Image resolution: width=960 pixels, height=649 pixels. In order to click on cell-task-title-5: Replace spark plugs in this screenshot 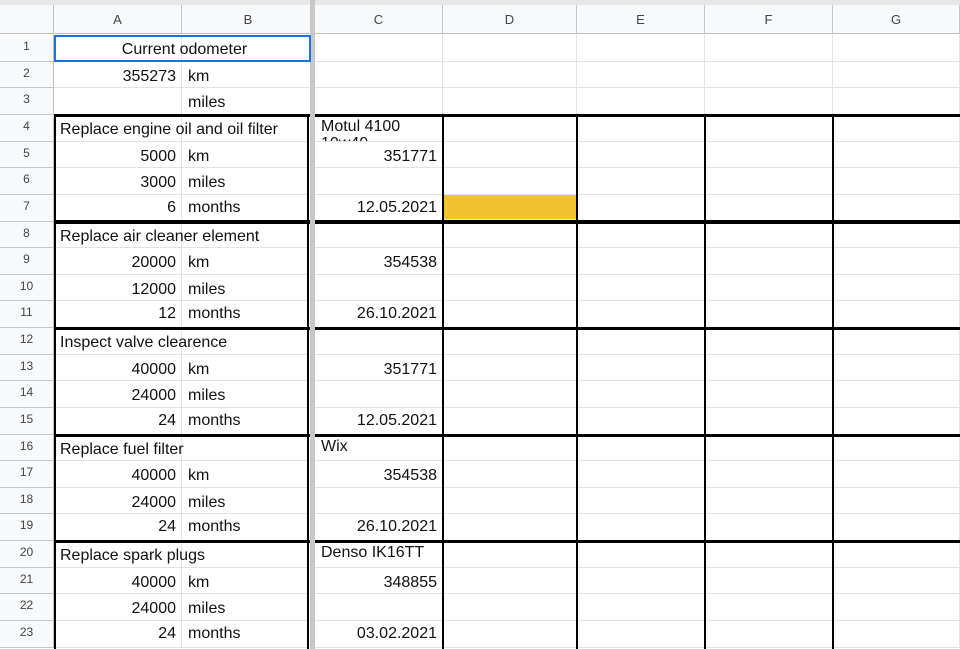, I will do `click(129, 554)`.